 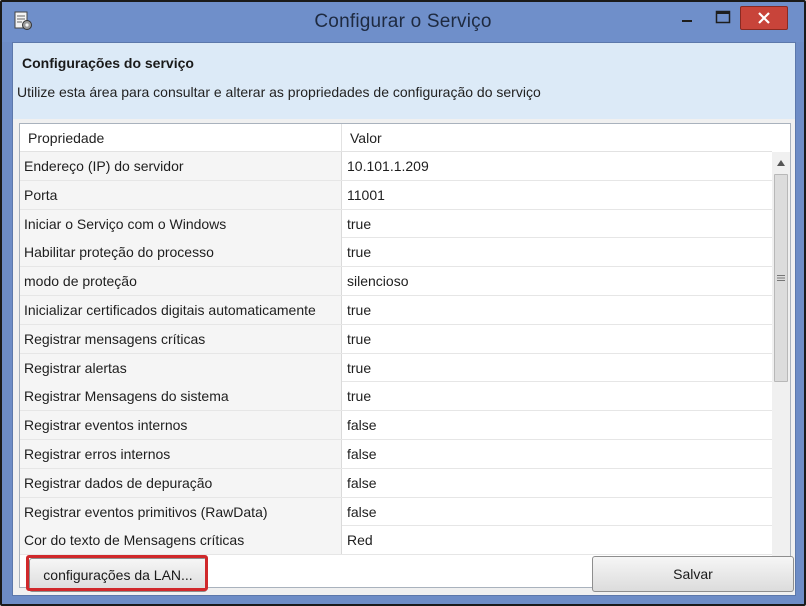 I want to click on table-row: Registrar mensagens críticas true, so click(x=396, y=339).